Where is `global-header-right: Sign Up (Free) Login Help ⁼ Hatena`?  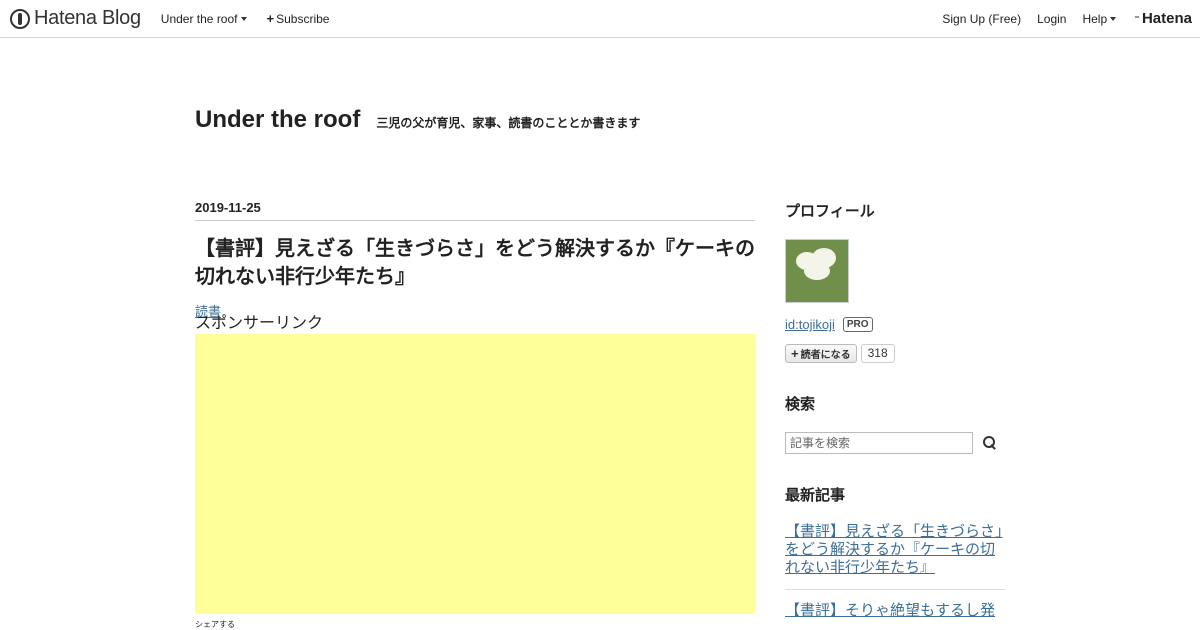 global-header-right: Sign Up (Free) Login Help ⁼ Hatena is located at coordinates (1059, 18).